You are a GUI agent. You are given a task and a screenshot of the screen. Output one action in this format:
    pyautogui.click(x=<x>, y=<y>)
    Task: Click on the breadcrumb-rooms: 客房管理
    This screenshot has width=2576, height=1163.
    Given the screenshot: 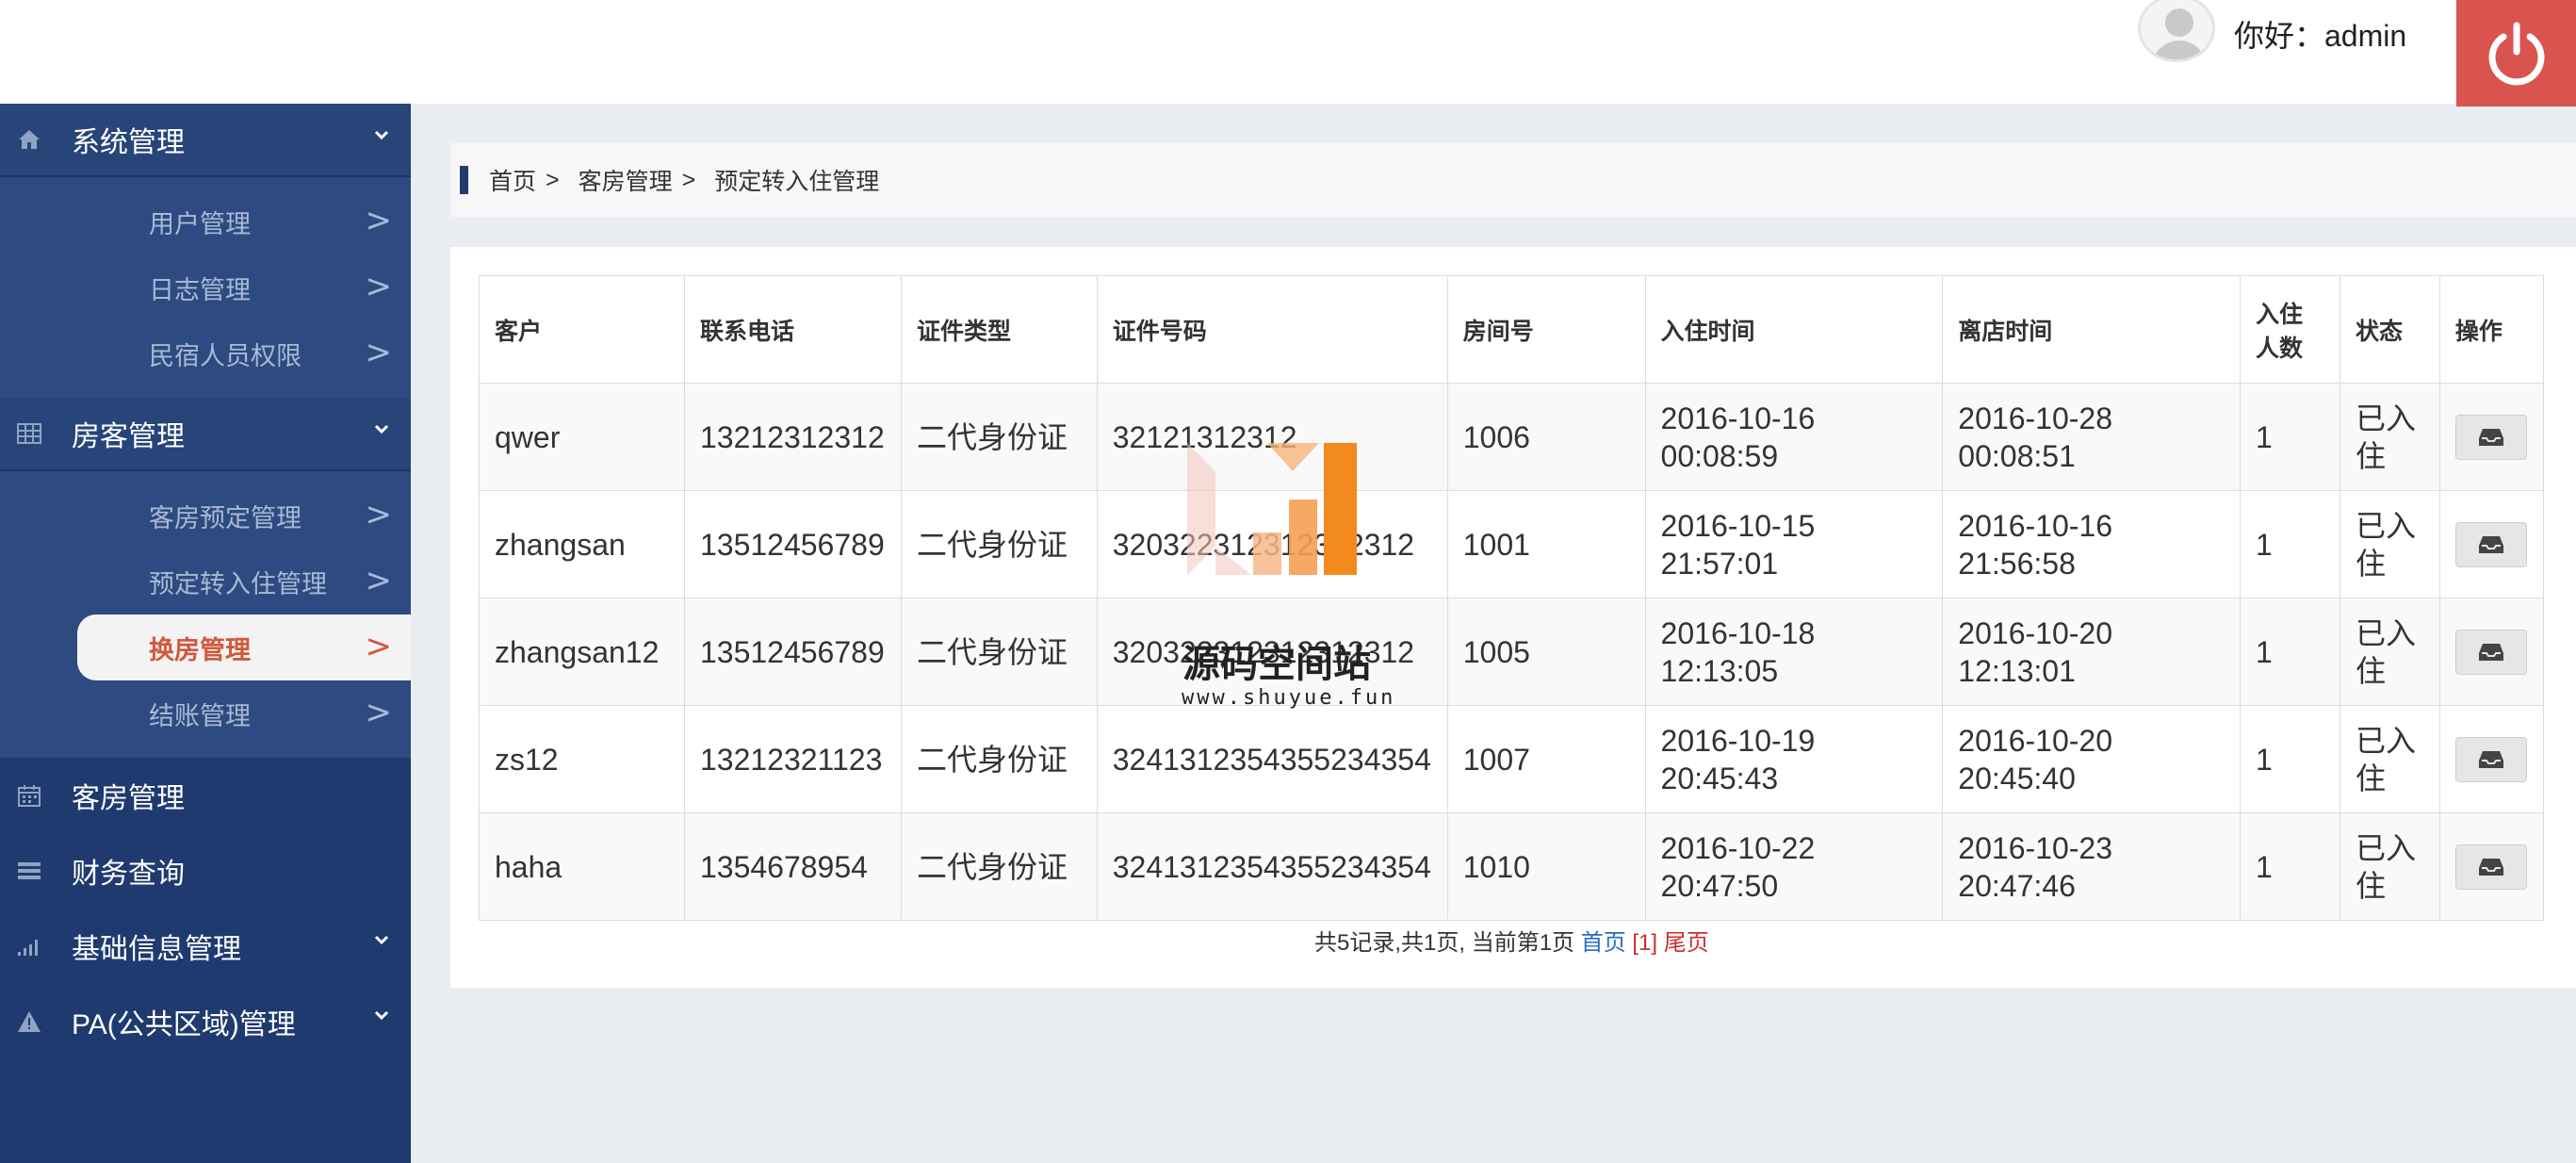 What is the action you would take?
    pyautogui.click(x=626, y=180)
    